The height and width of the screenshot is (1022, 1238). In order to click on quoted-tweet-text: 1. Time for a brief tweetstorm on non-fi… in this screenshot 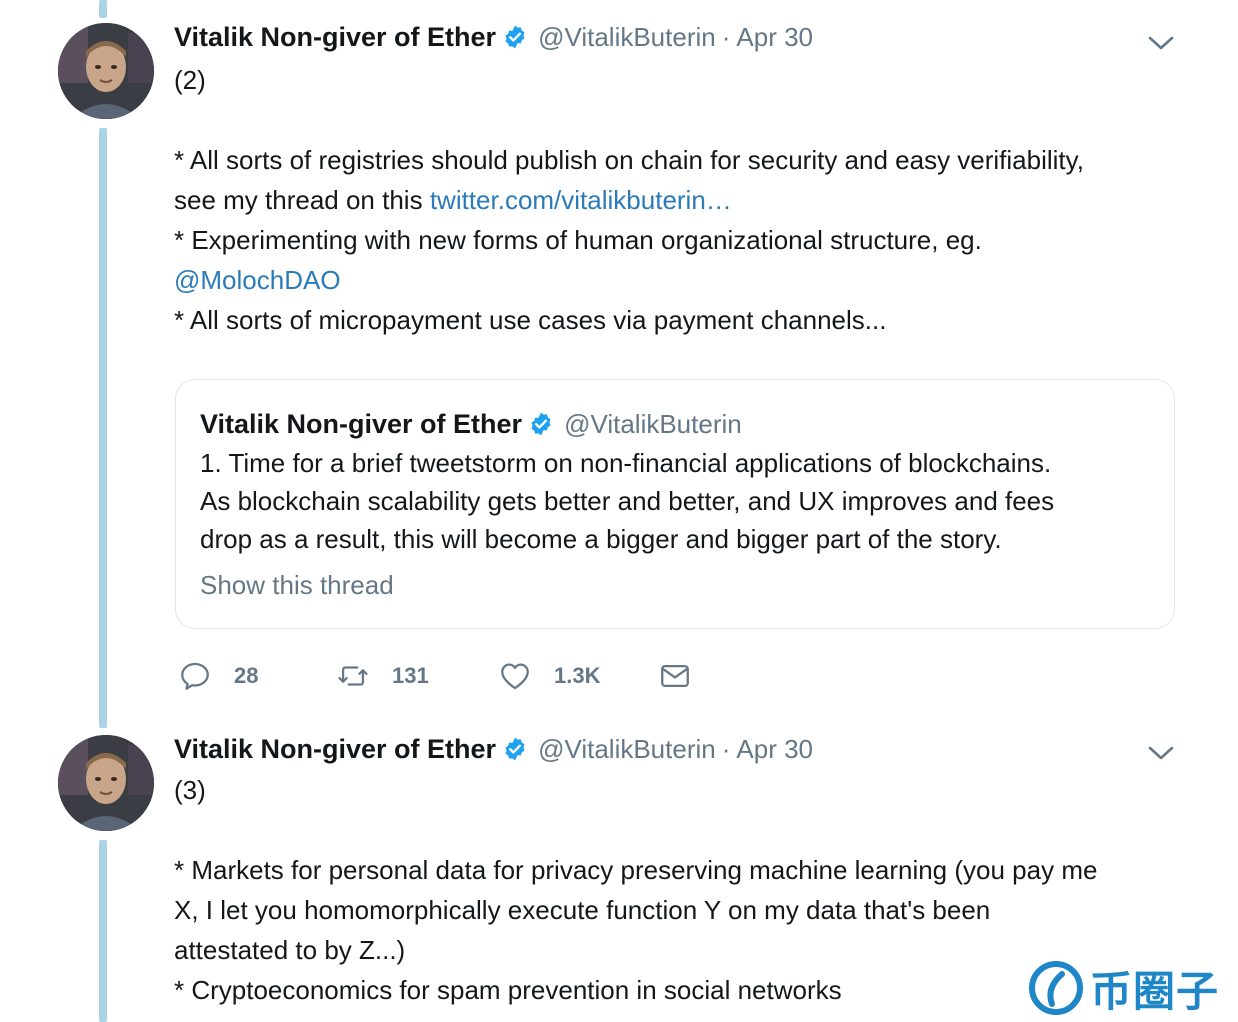, I will do `click(627, 501)`.